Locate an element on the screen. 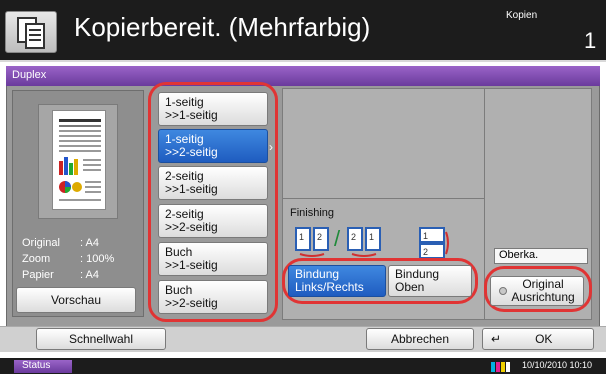 This screenshot has width=606, height=378. binding-top-button: Bindung Oben is located at coordinates (430, 281).